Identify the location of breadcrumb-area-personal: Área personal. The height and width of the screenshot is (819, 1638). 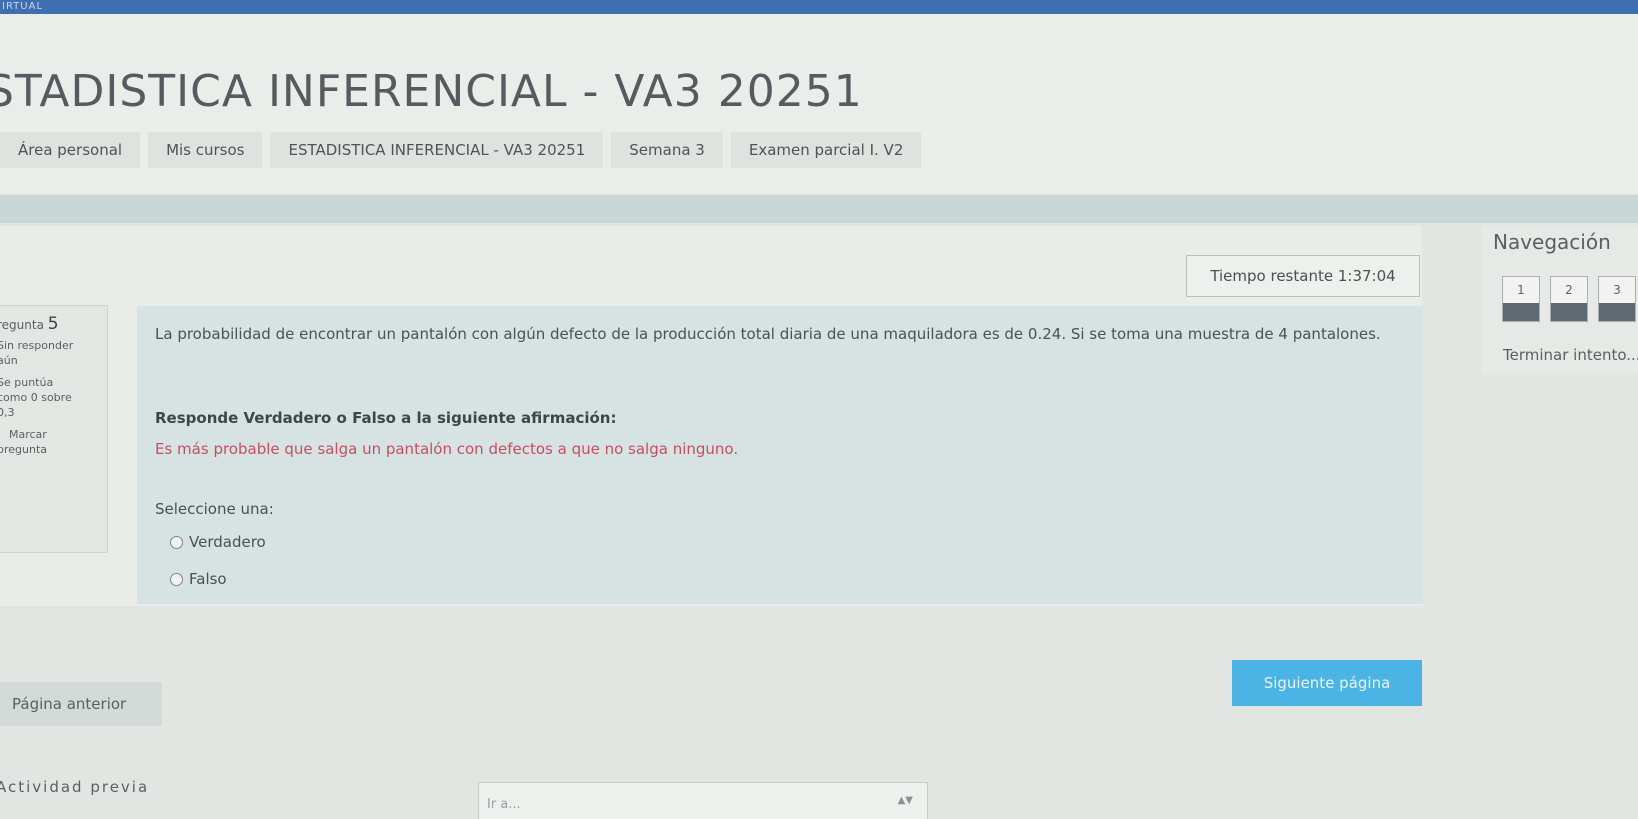
(70, 150).